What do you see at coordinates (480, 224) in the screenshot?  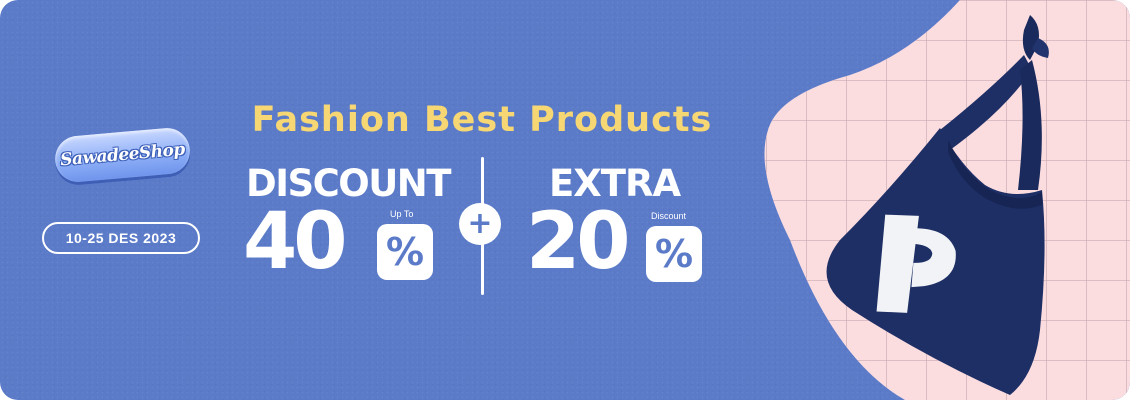 I see `plus-icon: +` at bounding box center [480, 224].